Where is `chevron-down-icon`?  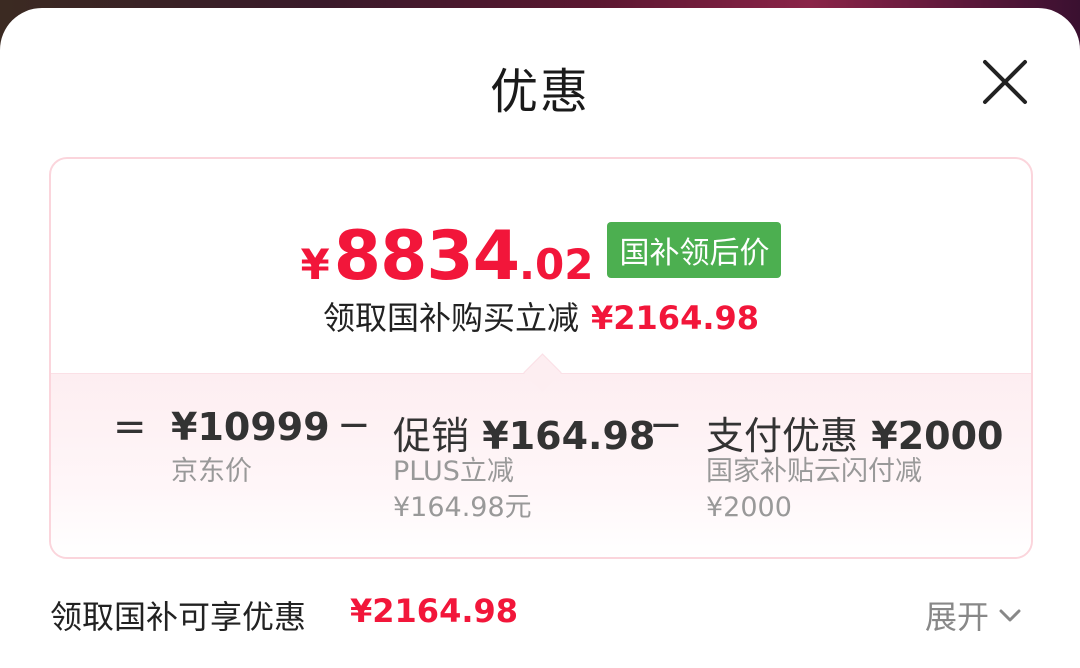 chevron-down-icon is located at coordinates (1010, 615).